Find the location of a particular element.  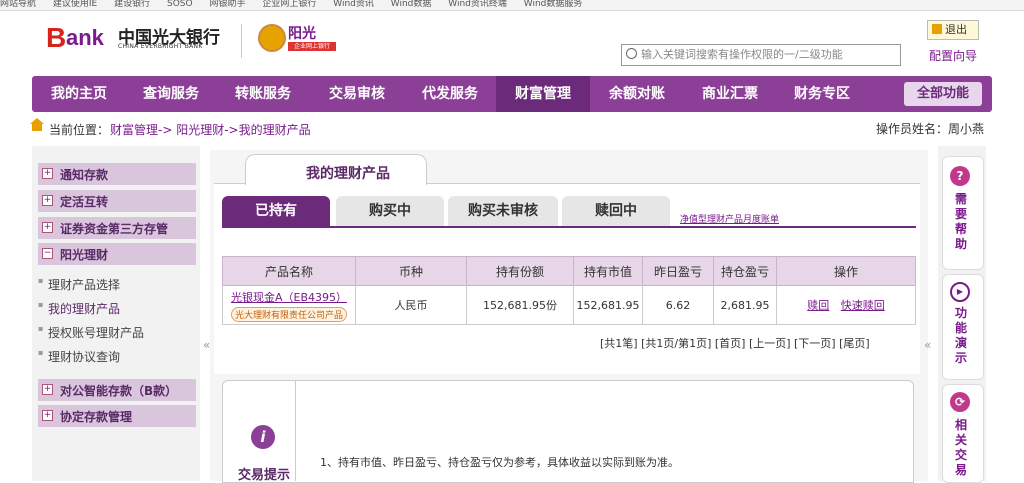

info-icon: i is located at coordinates (263, 437).